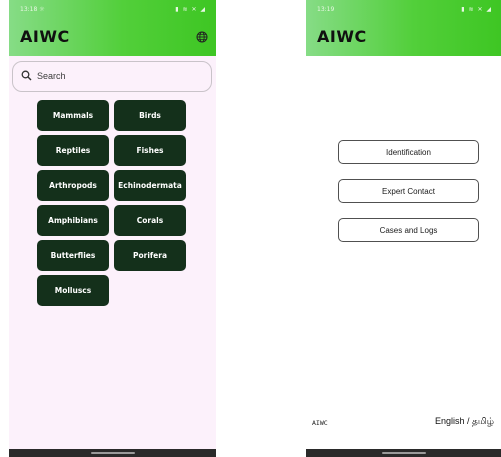 The image size is (501, 457). Describe the element at coordinates (73, 115) in the screenshot. I see `category-button-mammals: Mammals` at that location.